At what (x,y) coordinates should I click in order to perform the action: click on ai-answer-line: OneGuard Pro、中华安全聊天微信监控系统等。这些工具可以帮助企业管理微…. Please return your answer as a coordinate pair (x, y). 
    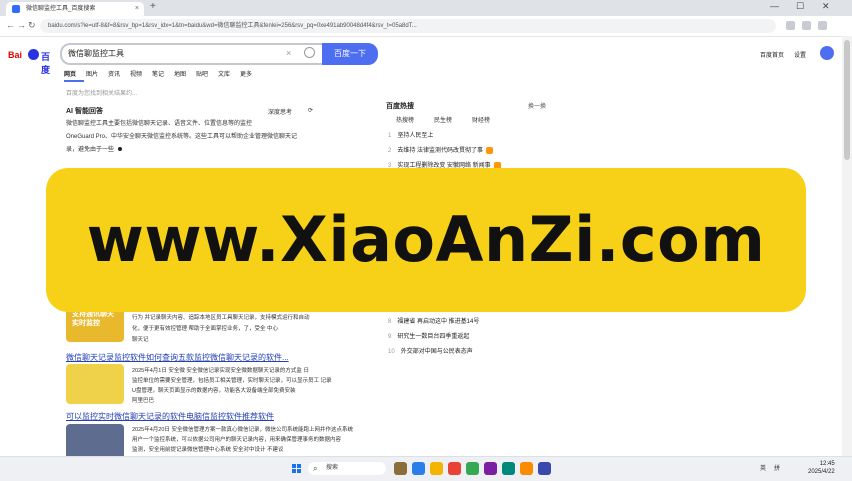
    Looking at the image, I should click on (182, 137).